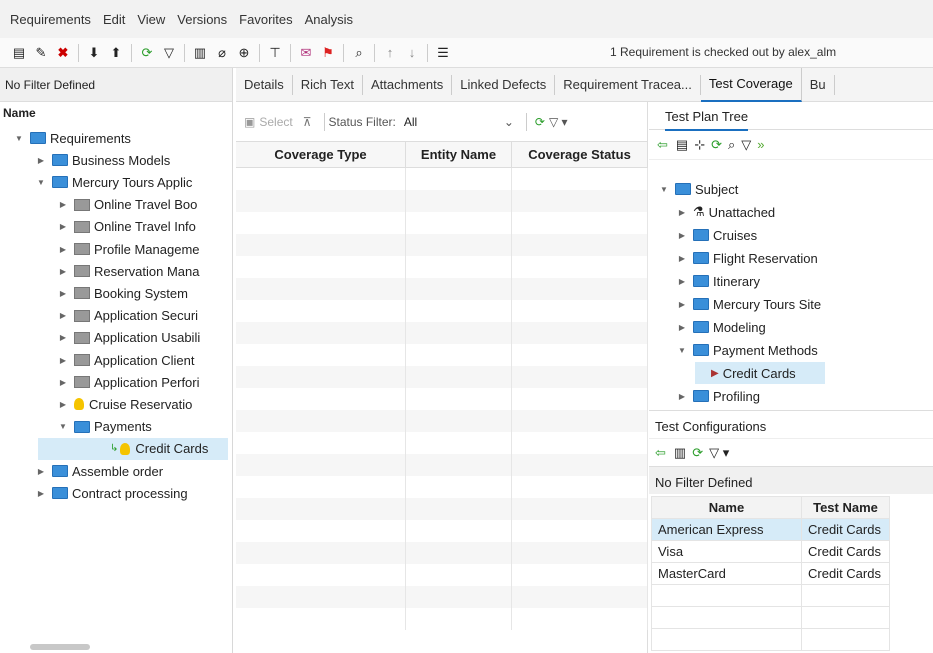  What do you see at coordinates (249, 122) in the screenshot?
I see `select-tests-icon: ▣` at bounding box center [249, 122].